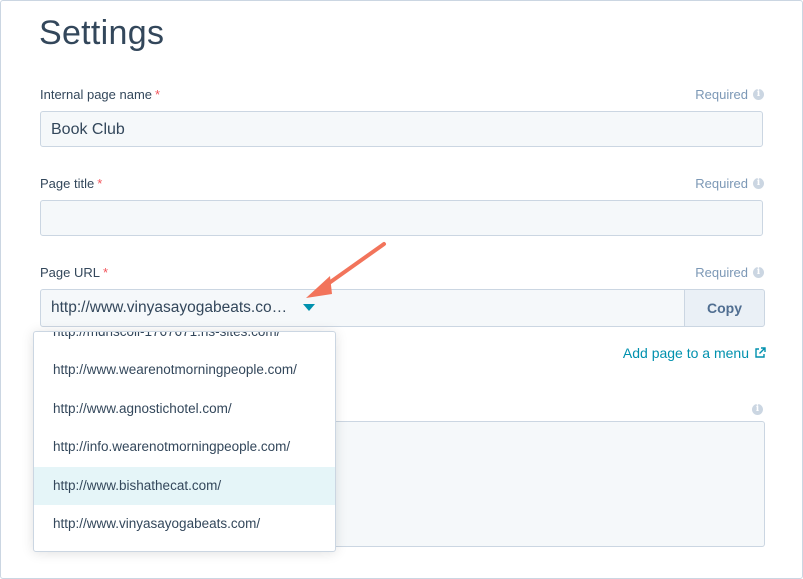 This screenshot has width=803, height=579. I want to click on page-url-label: Page URL *, so click(74, 272).